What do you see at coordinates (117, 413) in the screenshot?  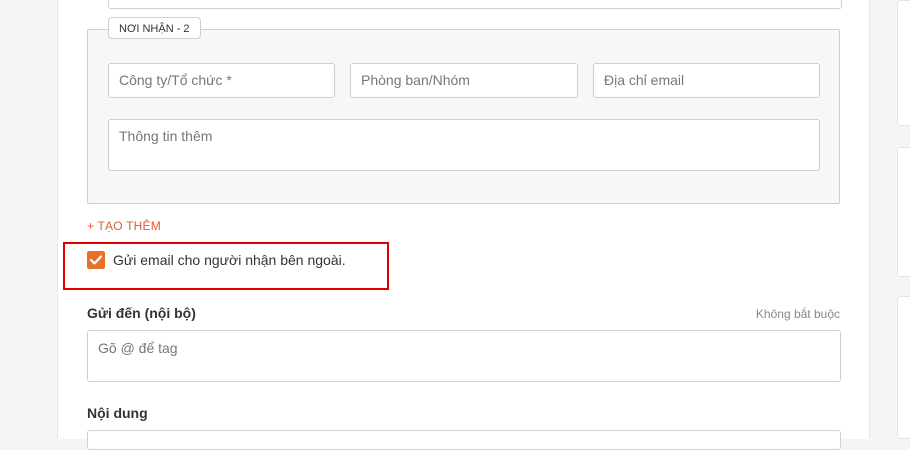 I see `content-label: Nội dung` at bounding box center [117, 413].